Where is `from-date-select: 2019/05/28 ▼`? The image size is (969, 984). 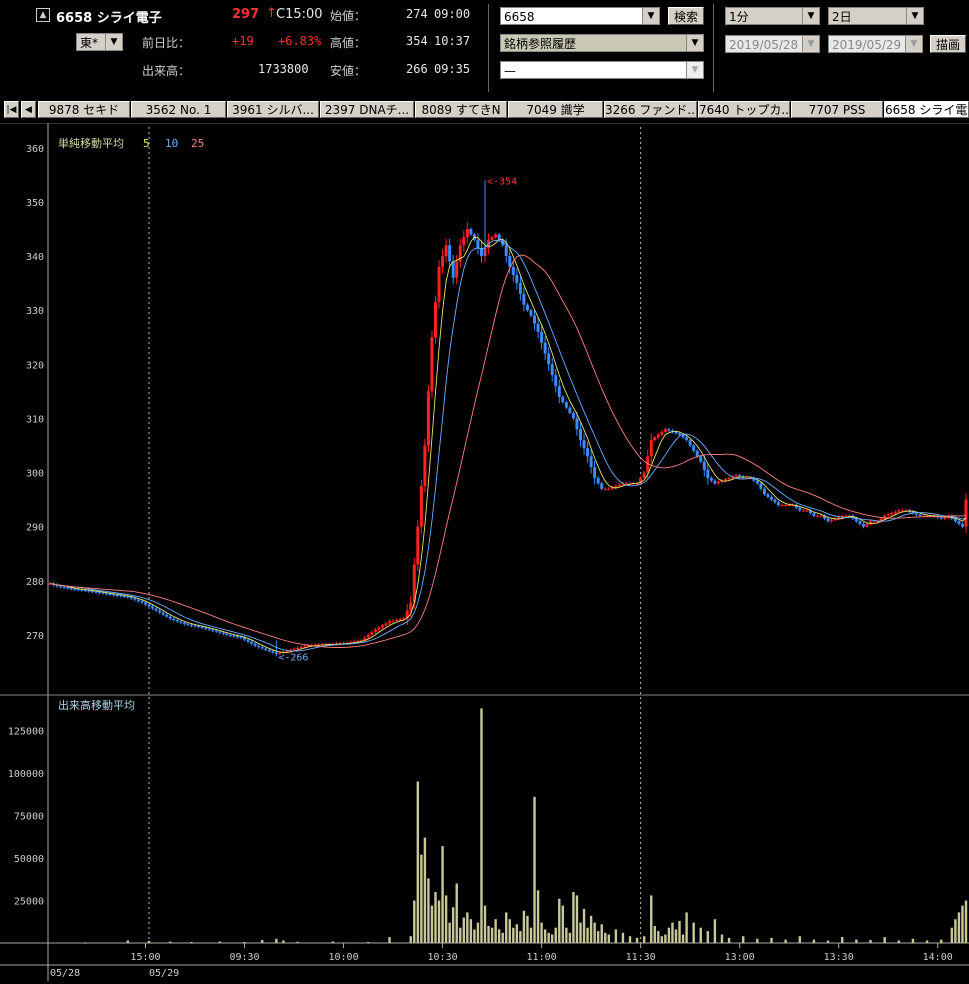 from-date-select: 2019/05/28 ▼ is located at coordinates (772, 44).